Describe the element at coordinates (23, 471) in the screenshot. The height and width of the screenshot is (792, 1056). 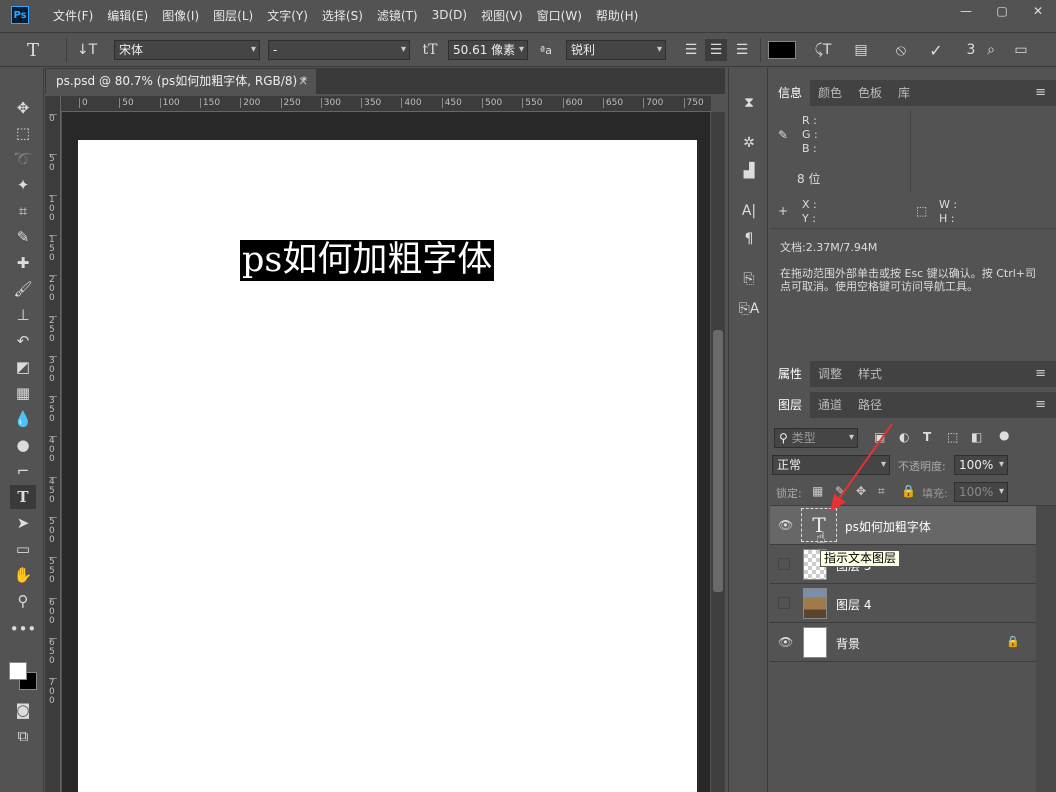
I see `pen-tool-icon: ⌐` at that location.